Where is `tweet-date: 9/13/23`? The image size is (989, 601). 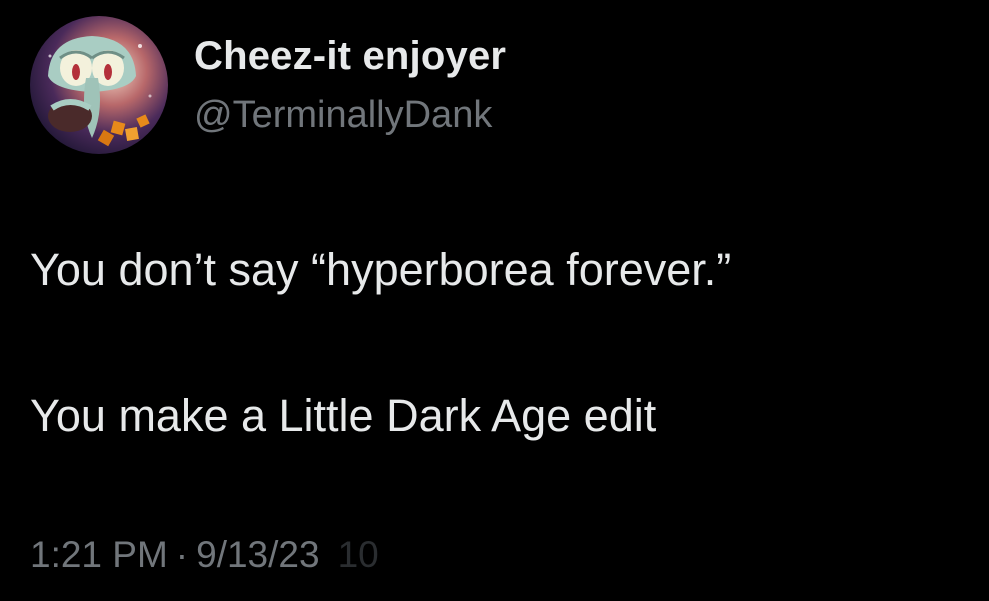 tweet-date: 9/13/23 is located at coordinates (257, 554).